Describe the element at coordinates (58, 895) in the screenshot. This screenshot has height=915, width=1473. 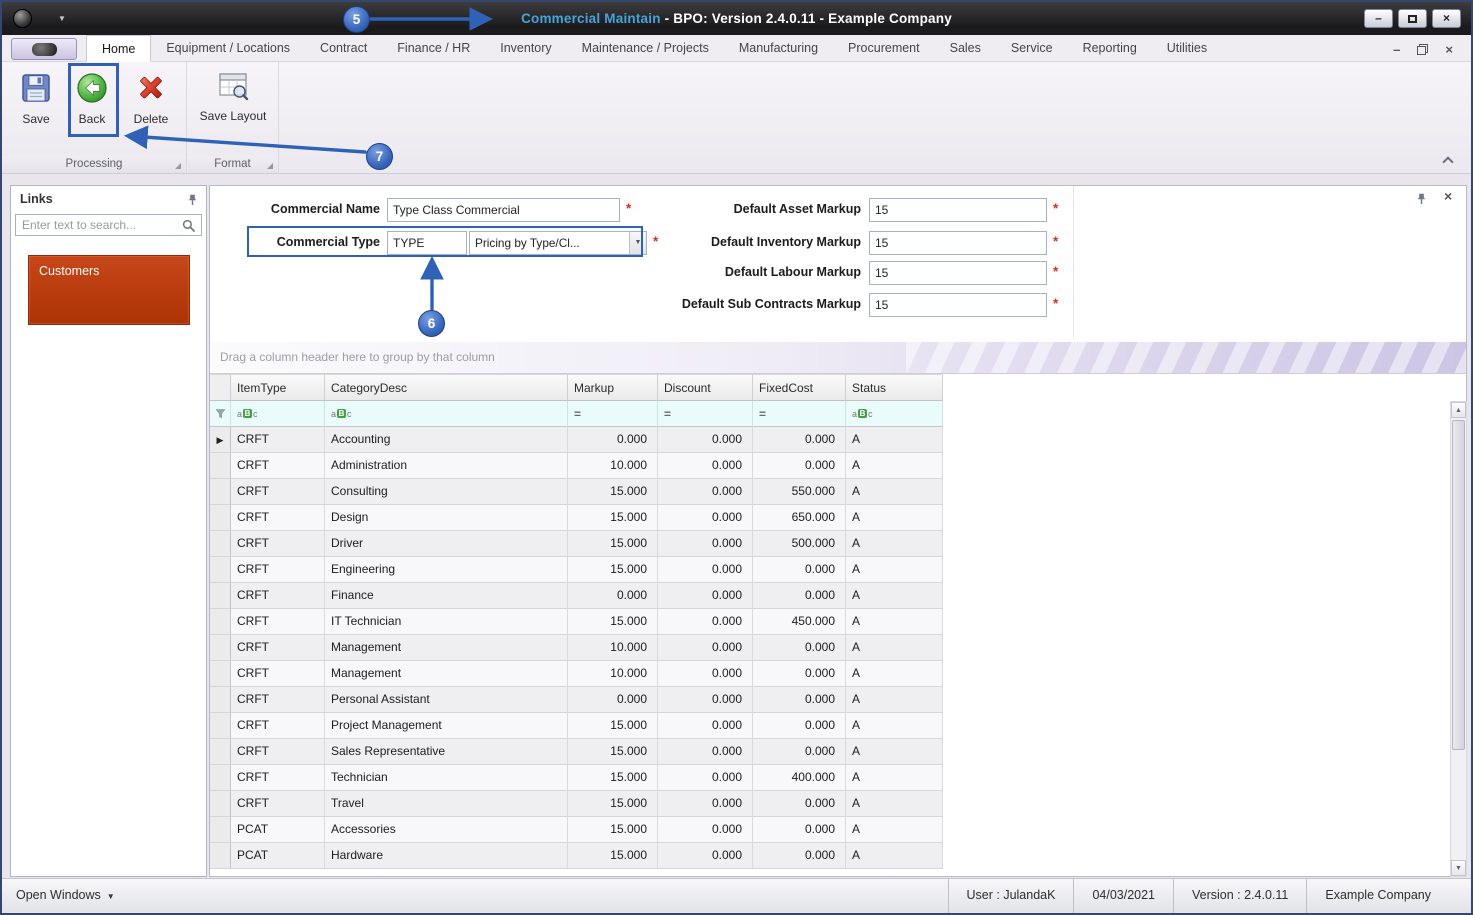
I see `open-windows-label: Open Windows` at that location.